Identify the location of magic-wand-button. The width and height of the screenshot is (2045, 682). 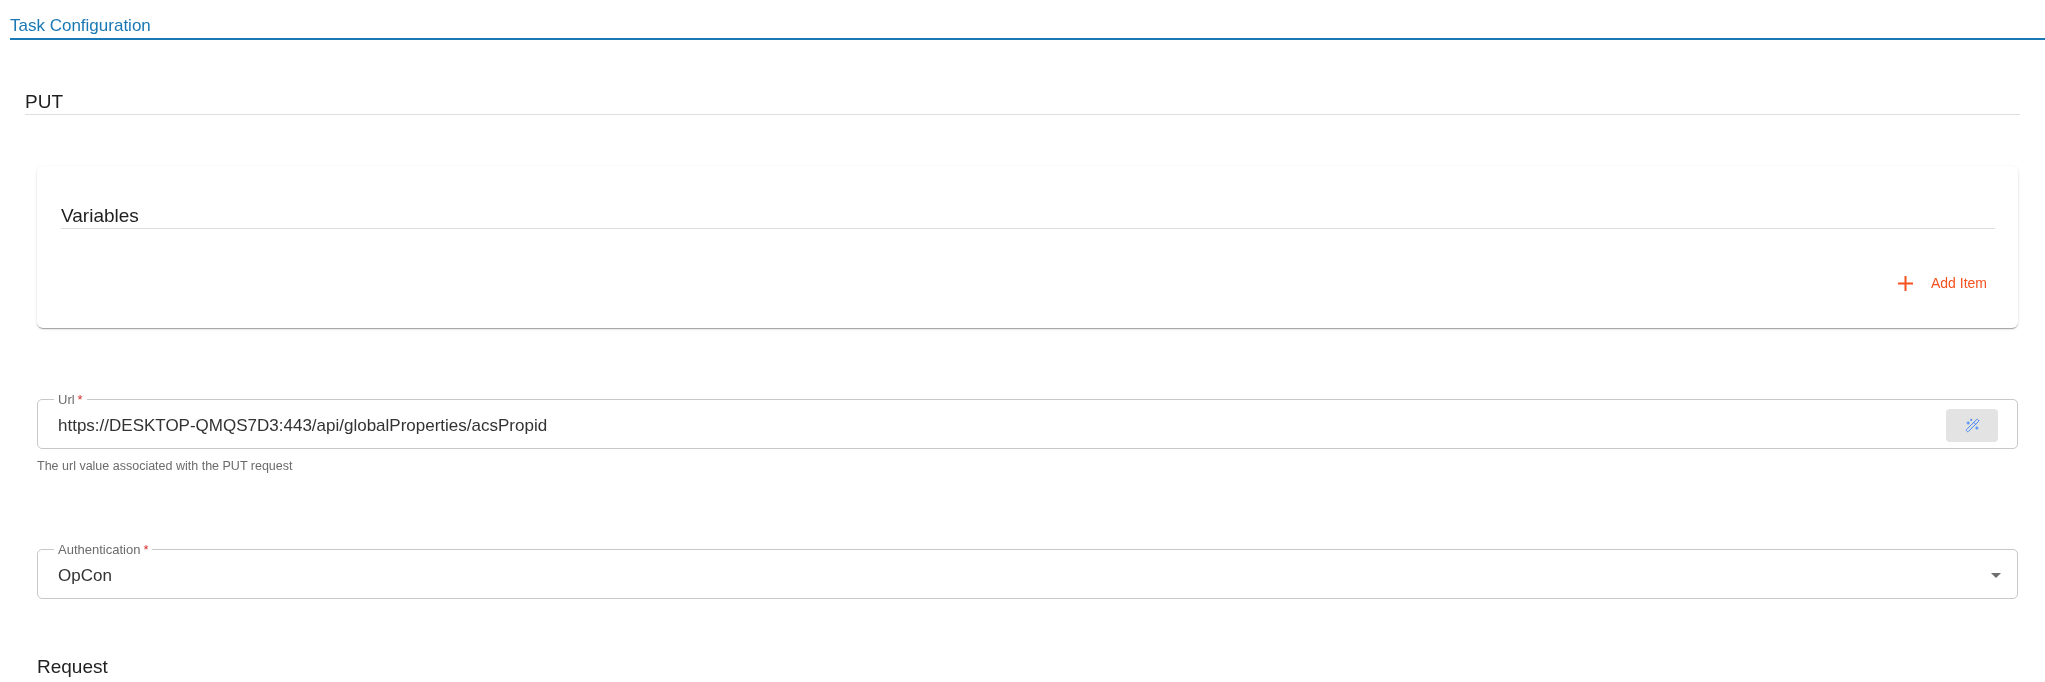
(1972, 425).